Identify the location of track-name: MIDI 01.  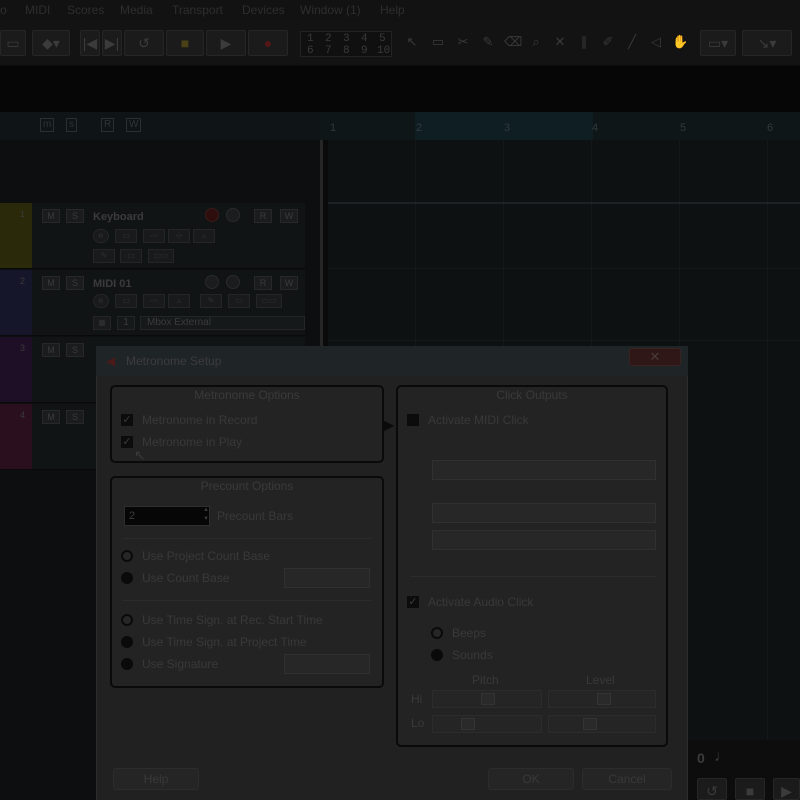
(112, 284).